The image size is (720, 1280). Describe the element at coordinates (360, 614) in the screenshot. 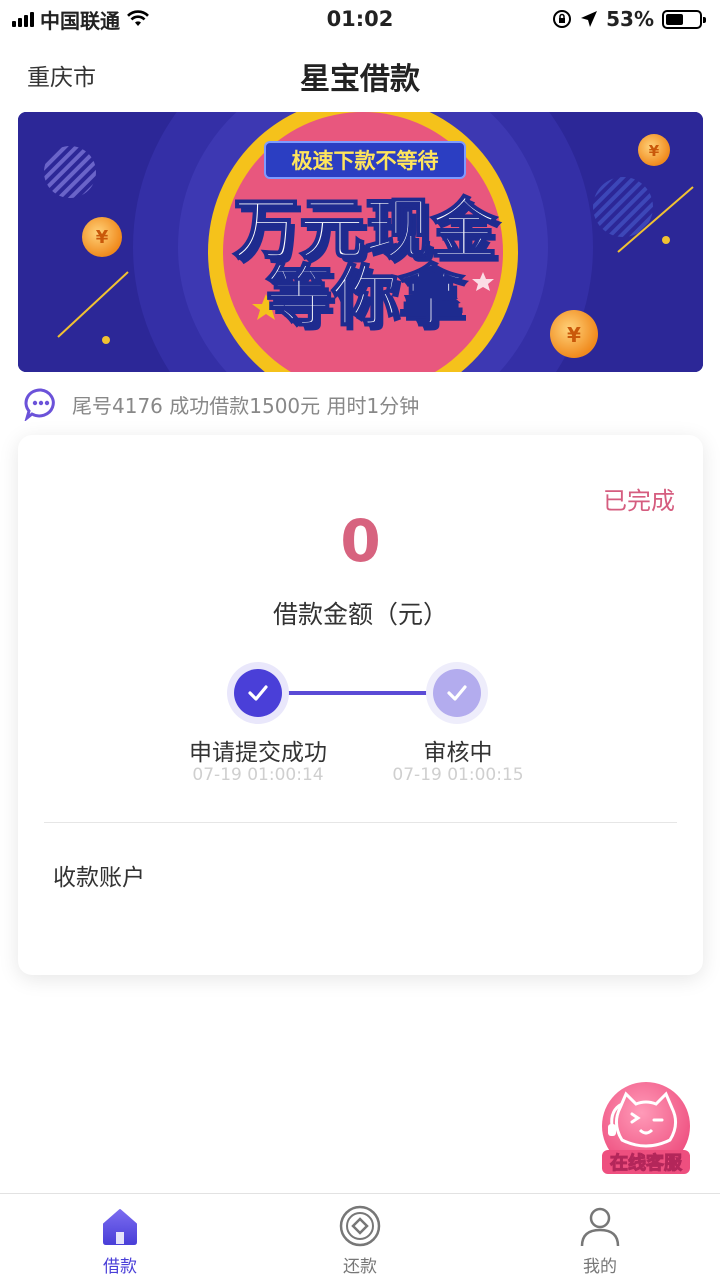

I see `loan-amount-label: 借款金额（元）` at that location.